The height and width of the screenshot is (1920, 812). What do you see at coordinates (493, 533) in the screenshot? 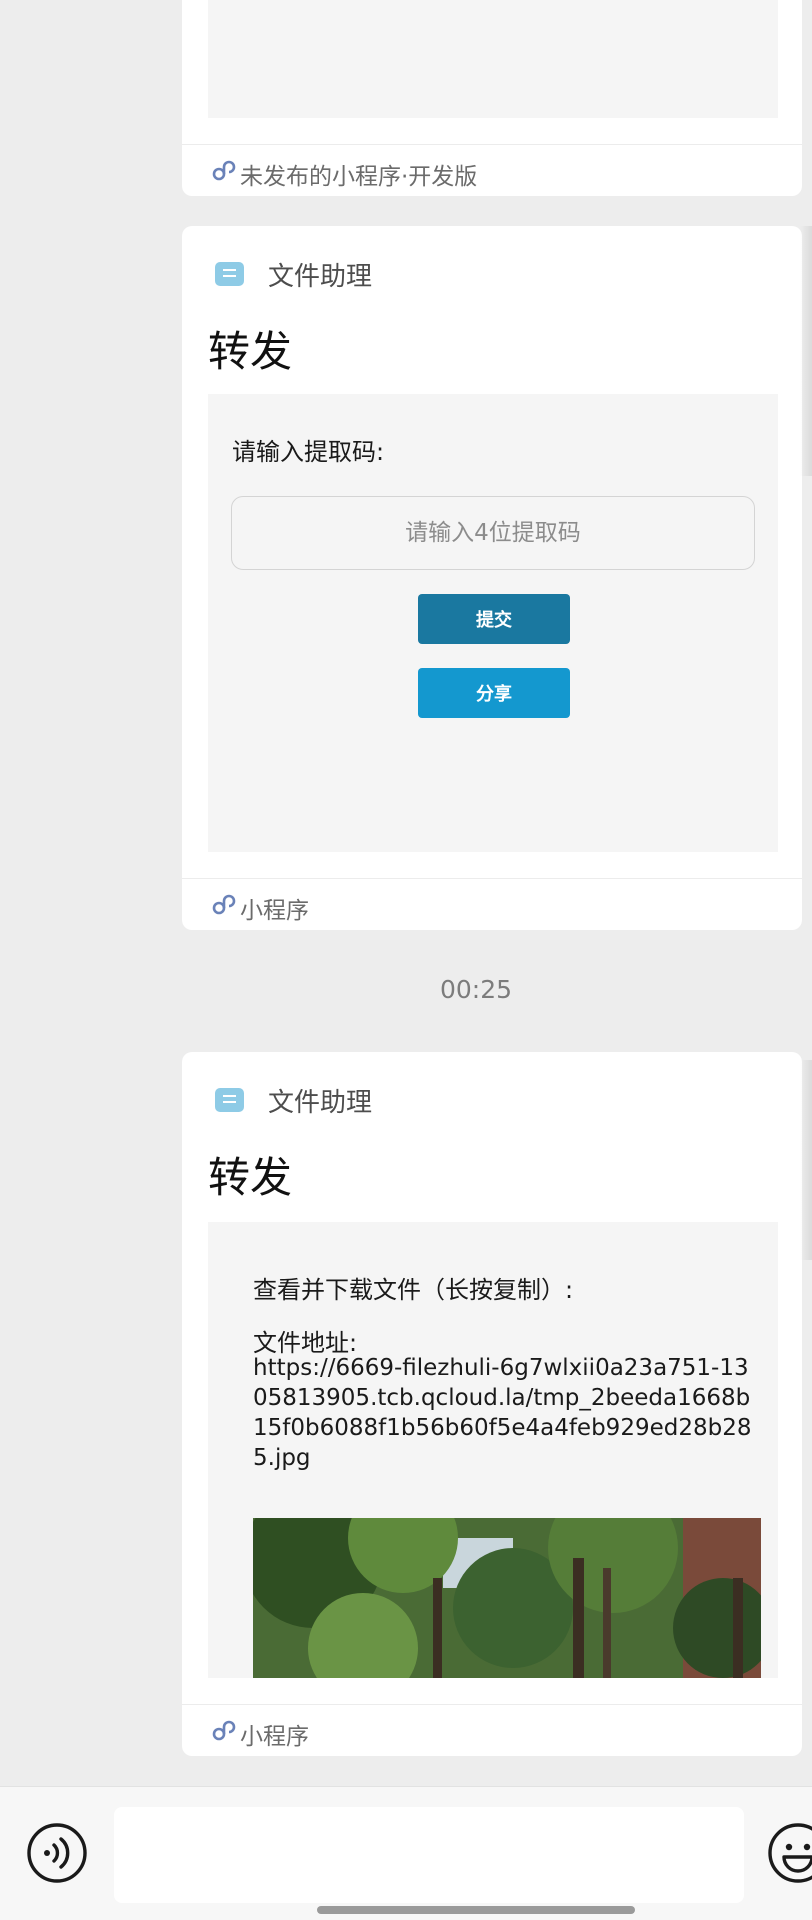
I see `extraction-code-input` at bounding box center [493, 533].